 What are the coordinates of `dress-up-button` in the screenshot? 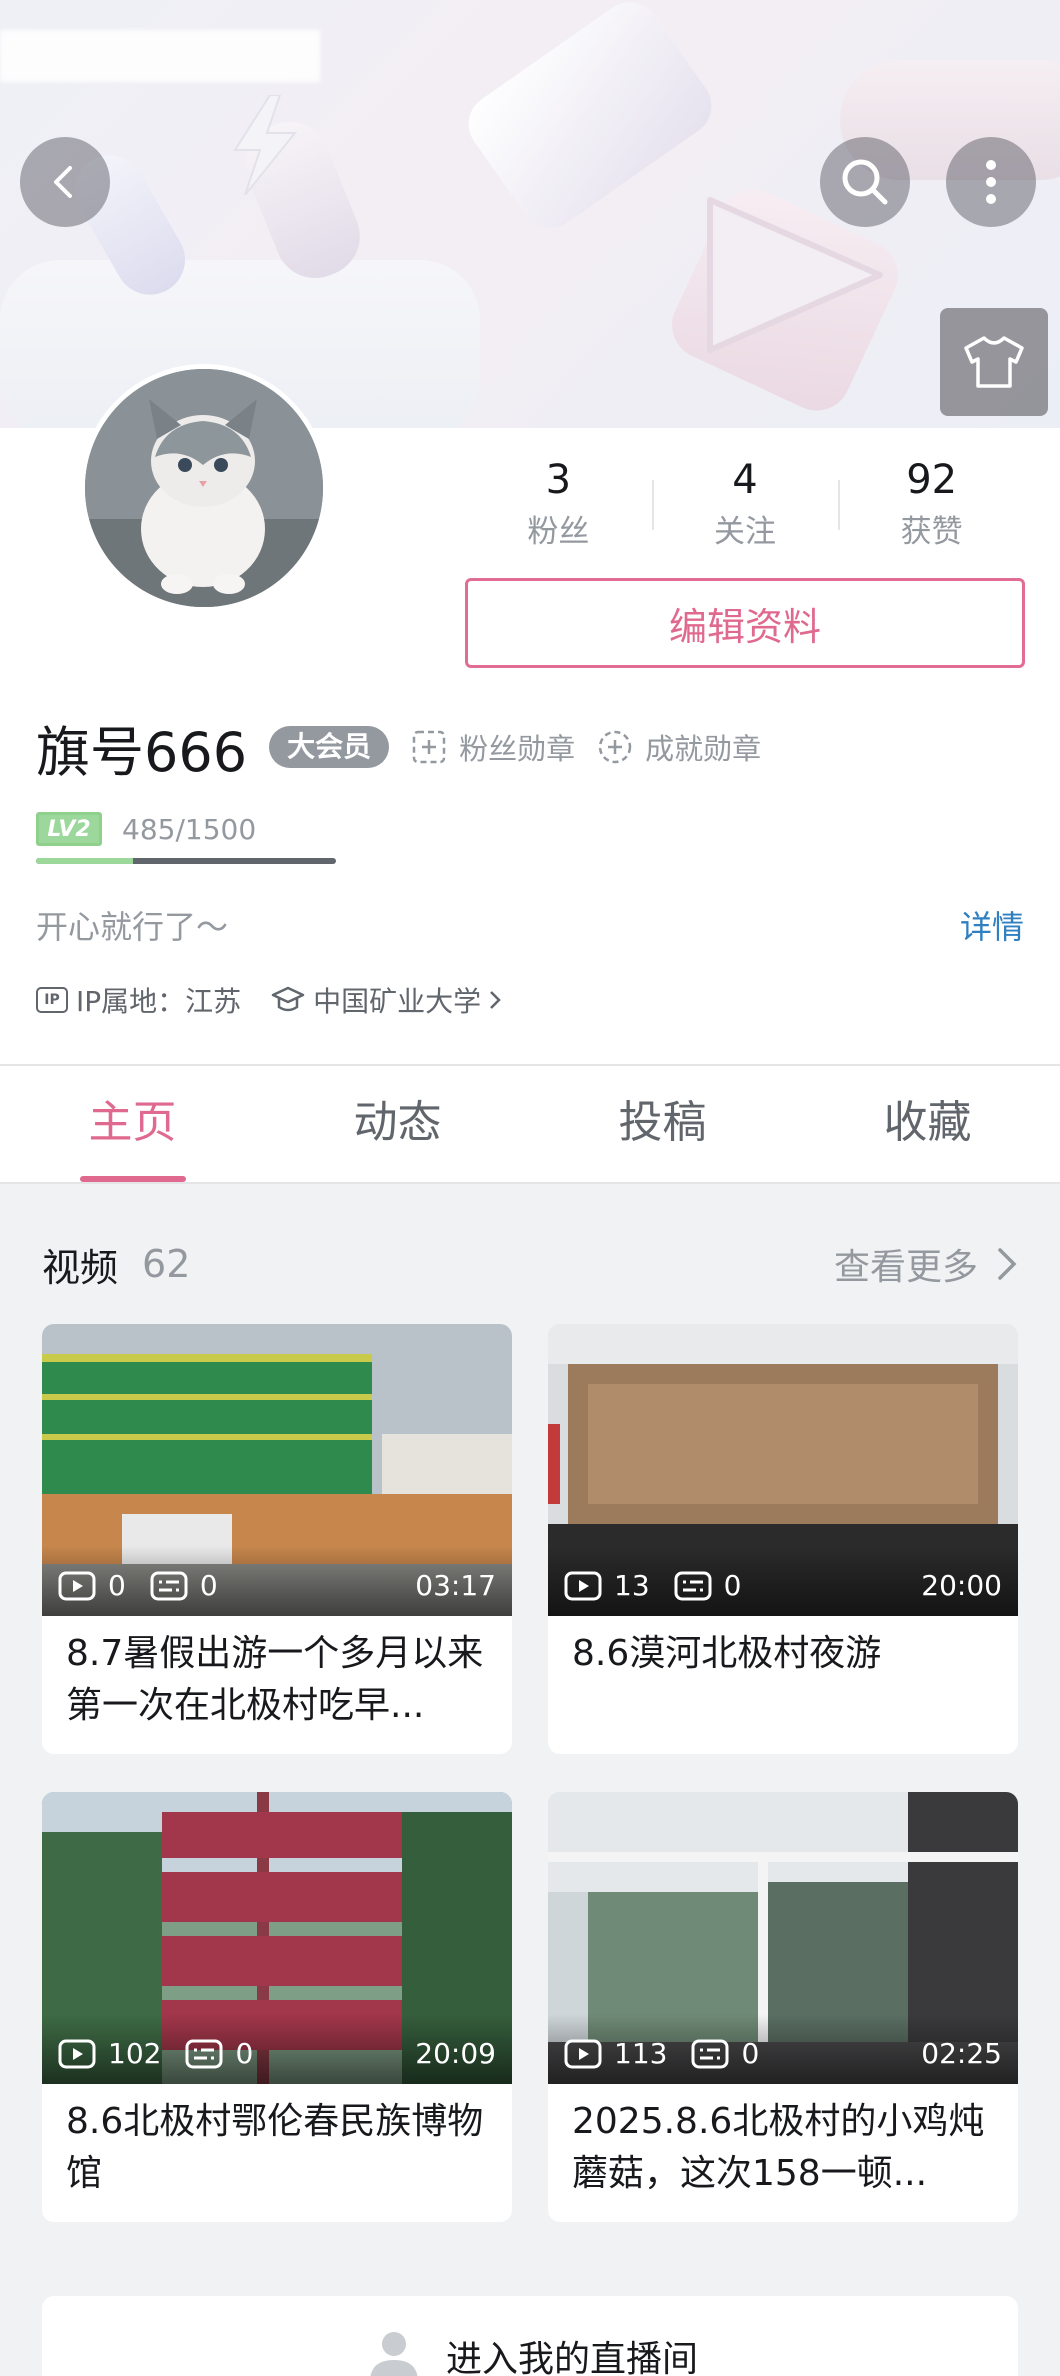 It's located at (994, 362).